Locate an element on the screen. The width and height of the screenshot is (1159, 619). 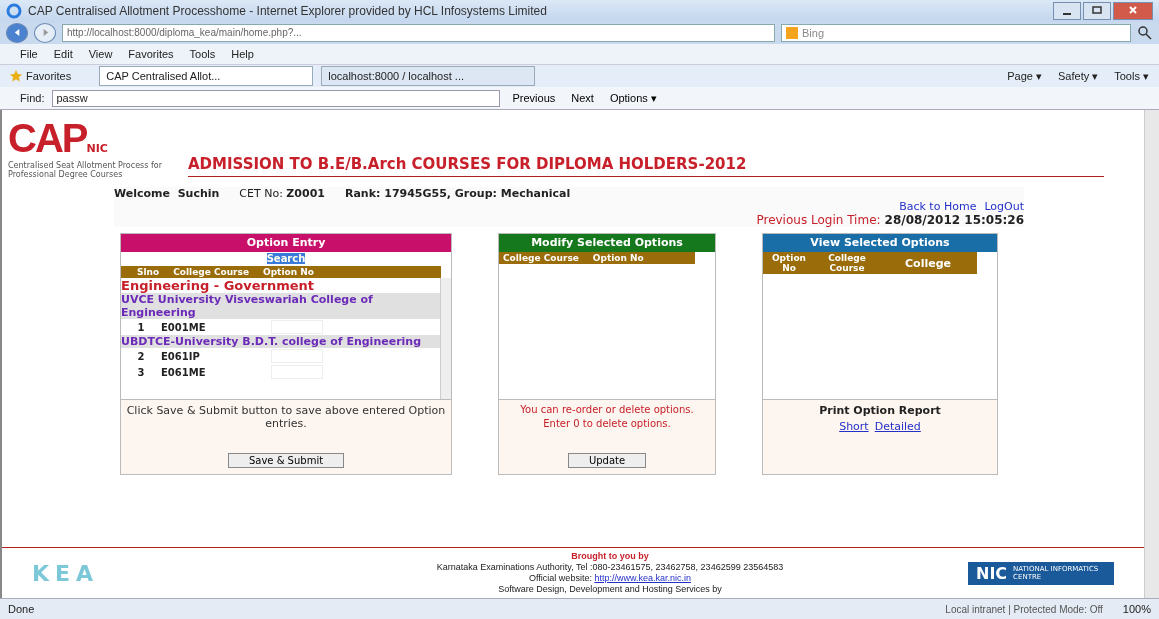
search-link: Search is located at coordinates (286, 258).